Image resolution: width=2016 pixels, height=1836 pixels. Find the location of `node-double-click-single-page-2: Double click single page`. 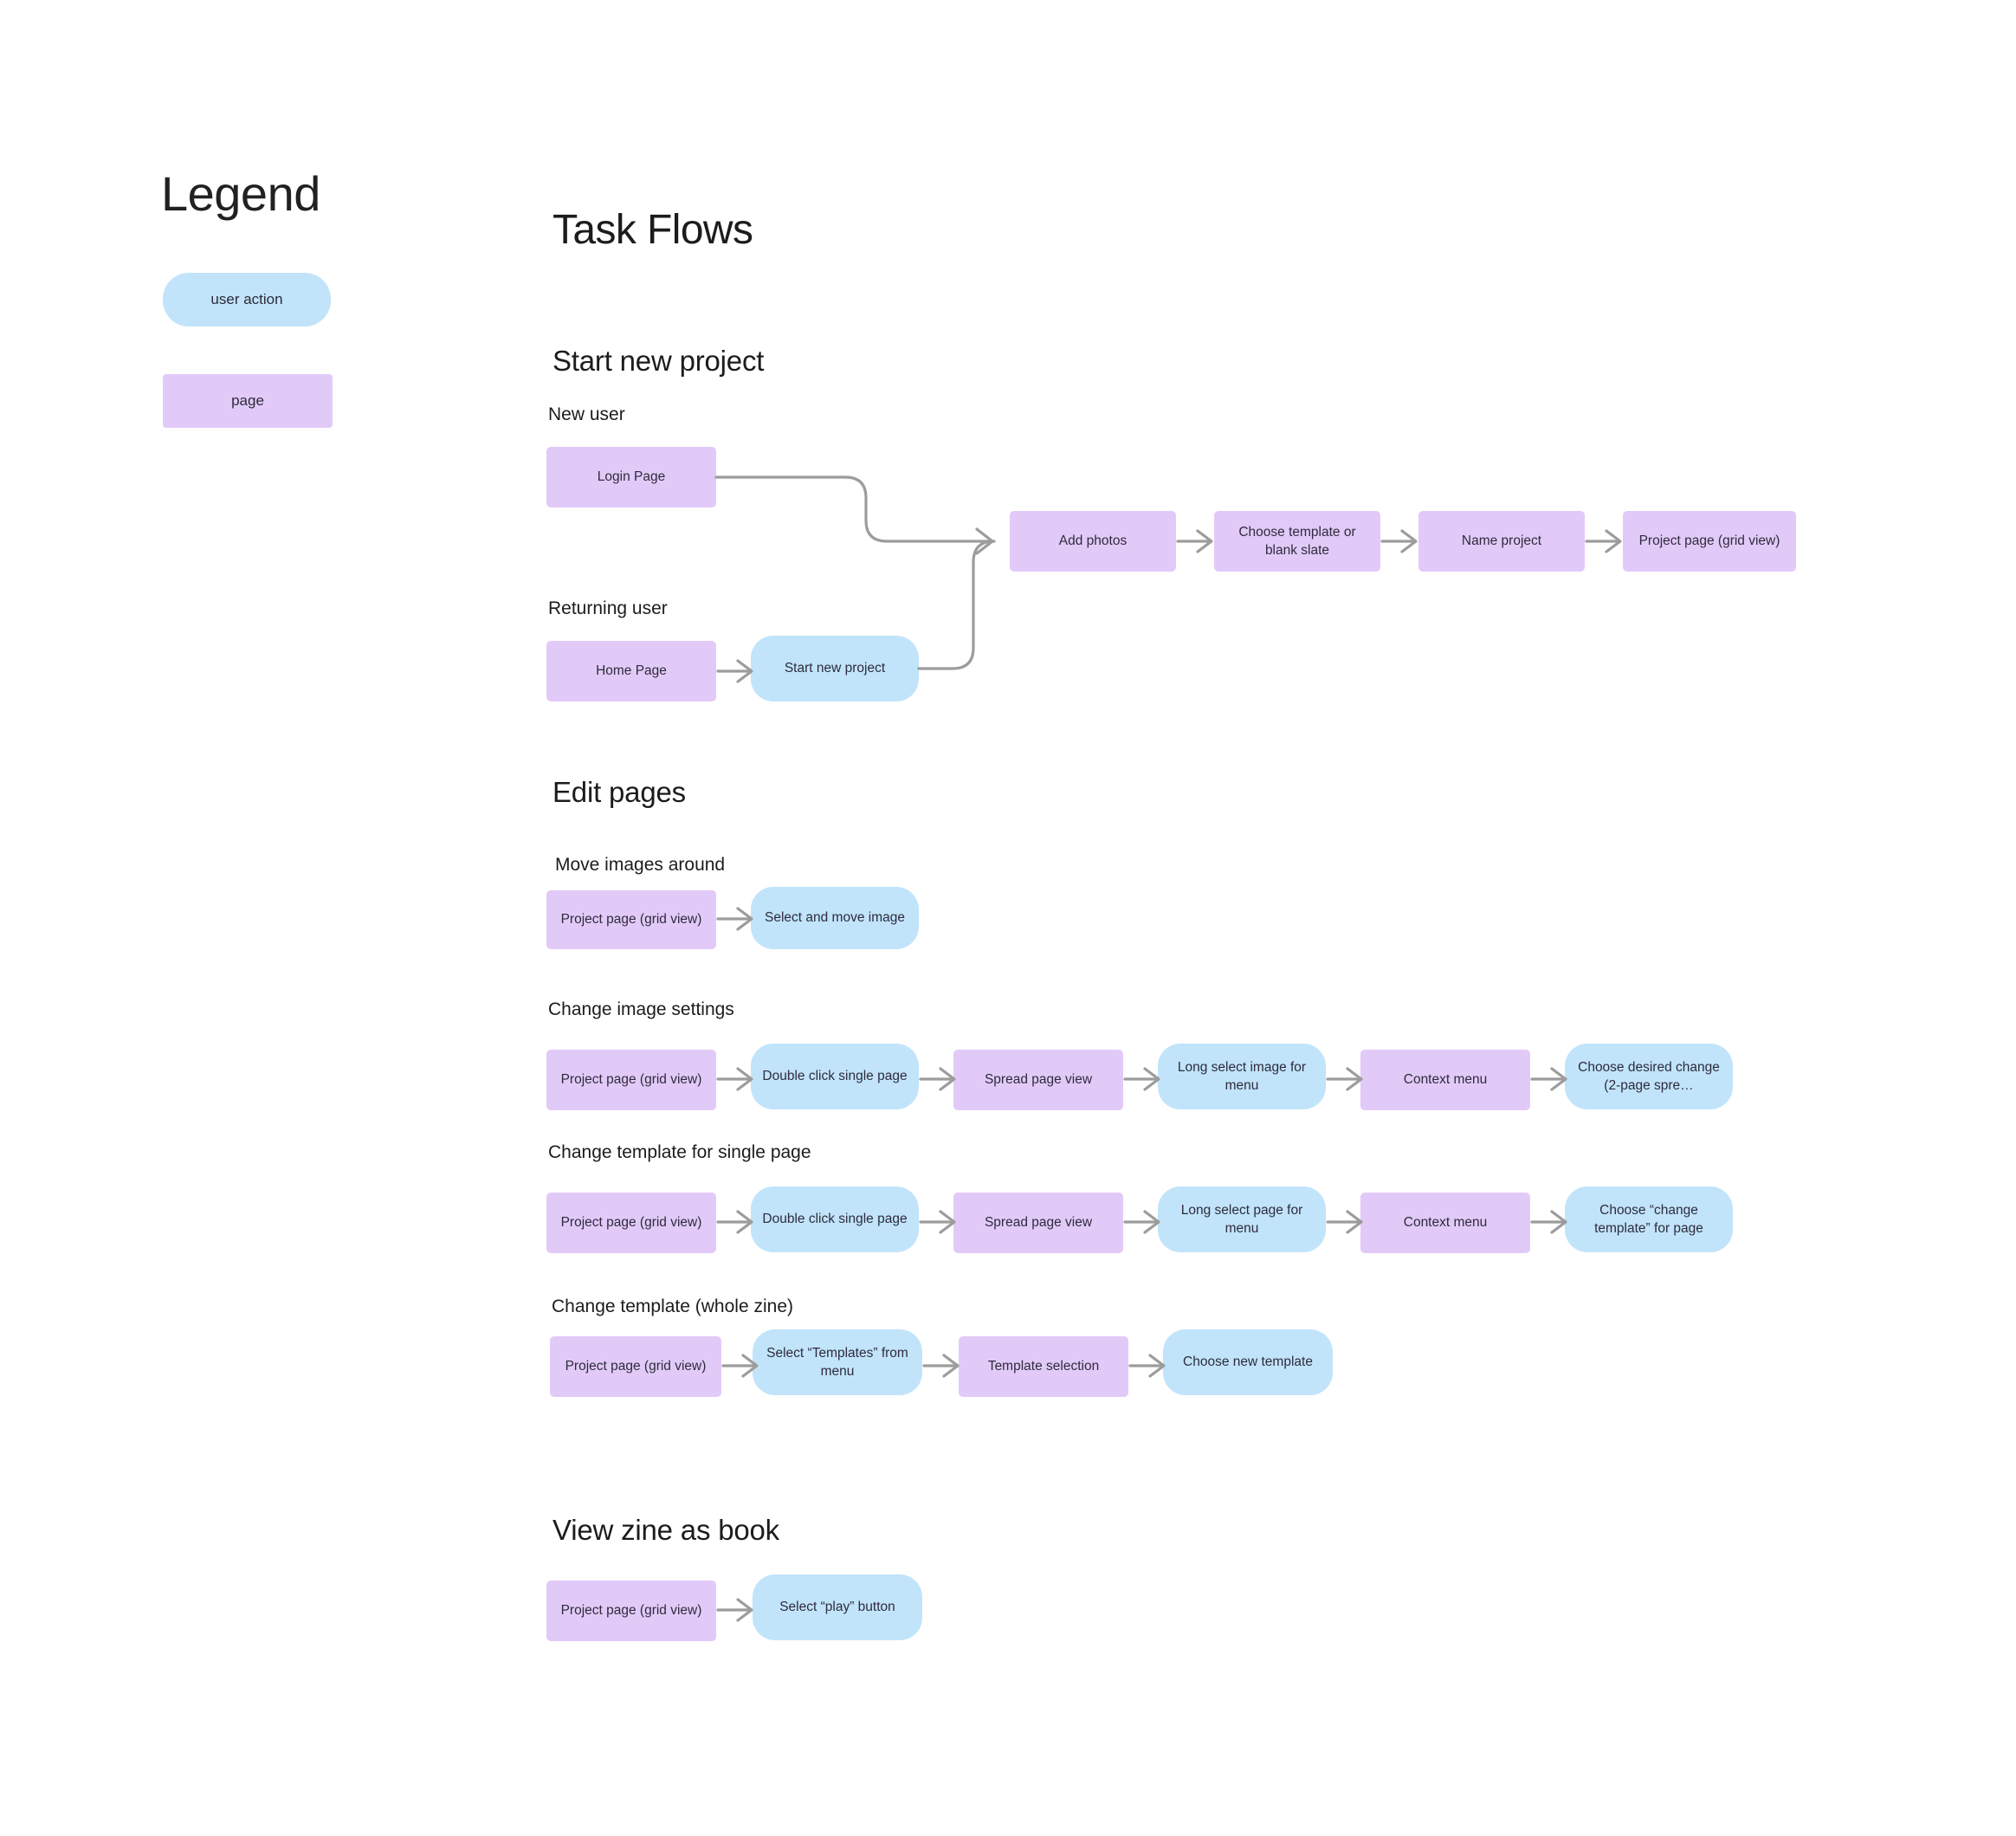

node-double-click-single-page-2: Double click single page is located at coordinates (835, 1219).